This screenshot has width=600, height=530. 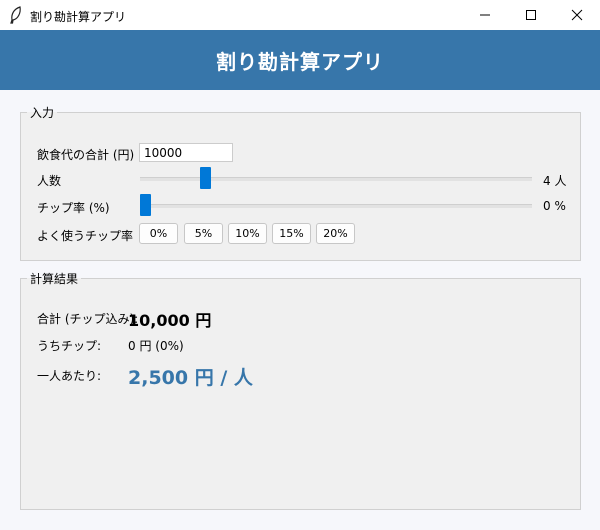 I want to click on minimize-button, so click(x=485, y=15).